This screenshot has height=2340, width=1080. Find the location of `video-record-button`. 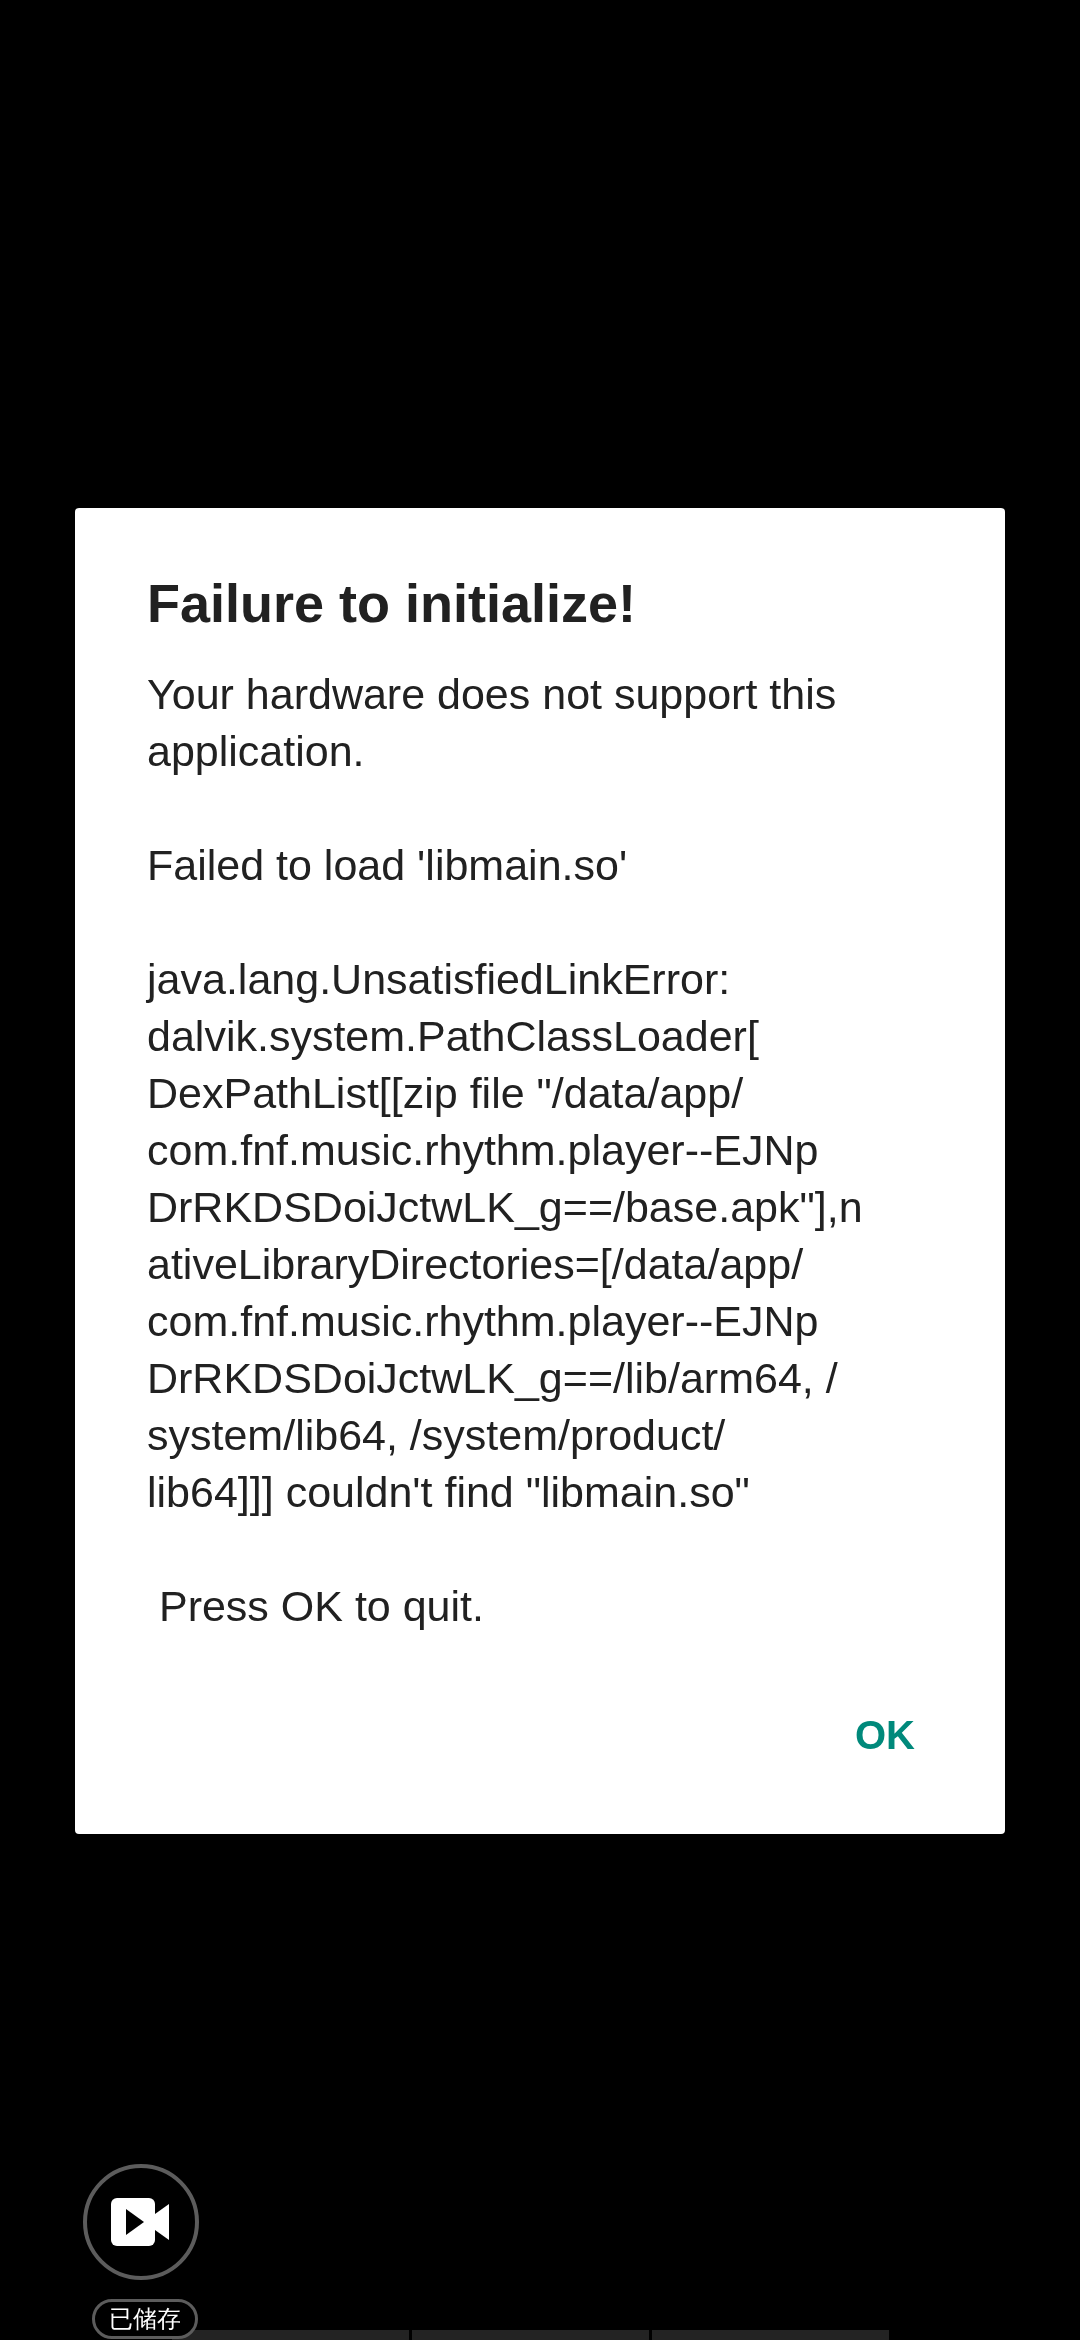

video-record-button is located at coordinates (141, 2222).